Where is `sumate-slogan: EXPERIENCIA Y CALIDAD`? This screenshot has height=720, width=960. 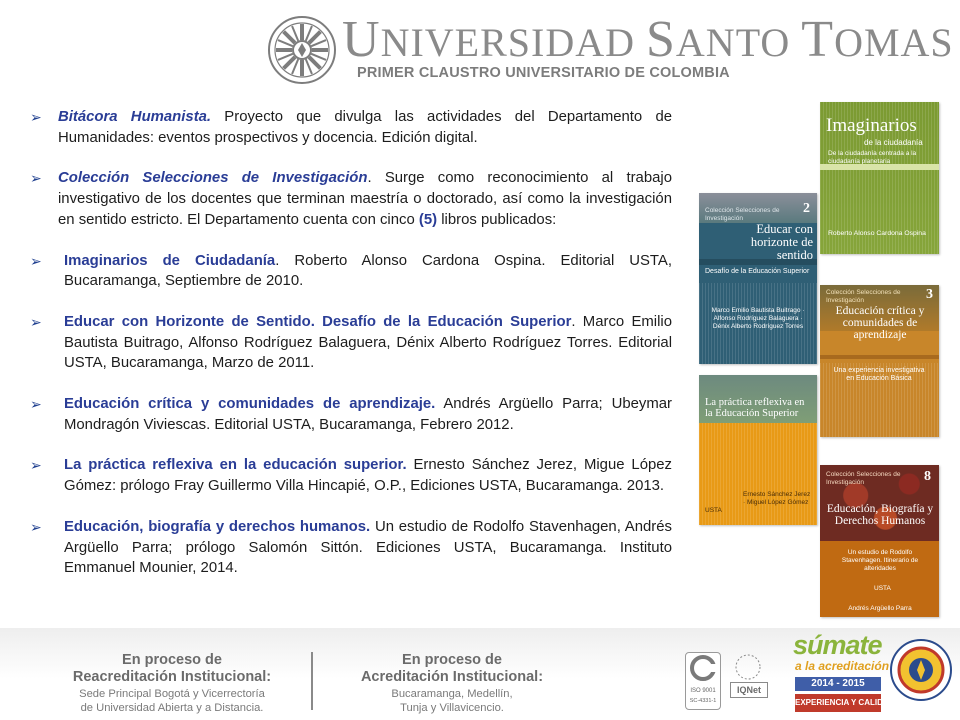 sumate-slogan: EXPERIENCIA Y CALIDAD is located at coordinates (844, 703).